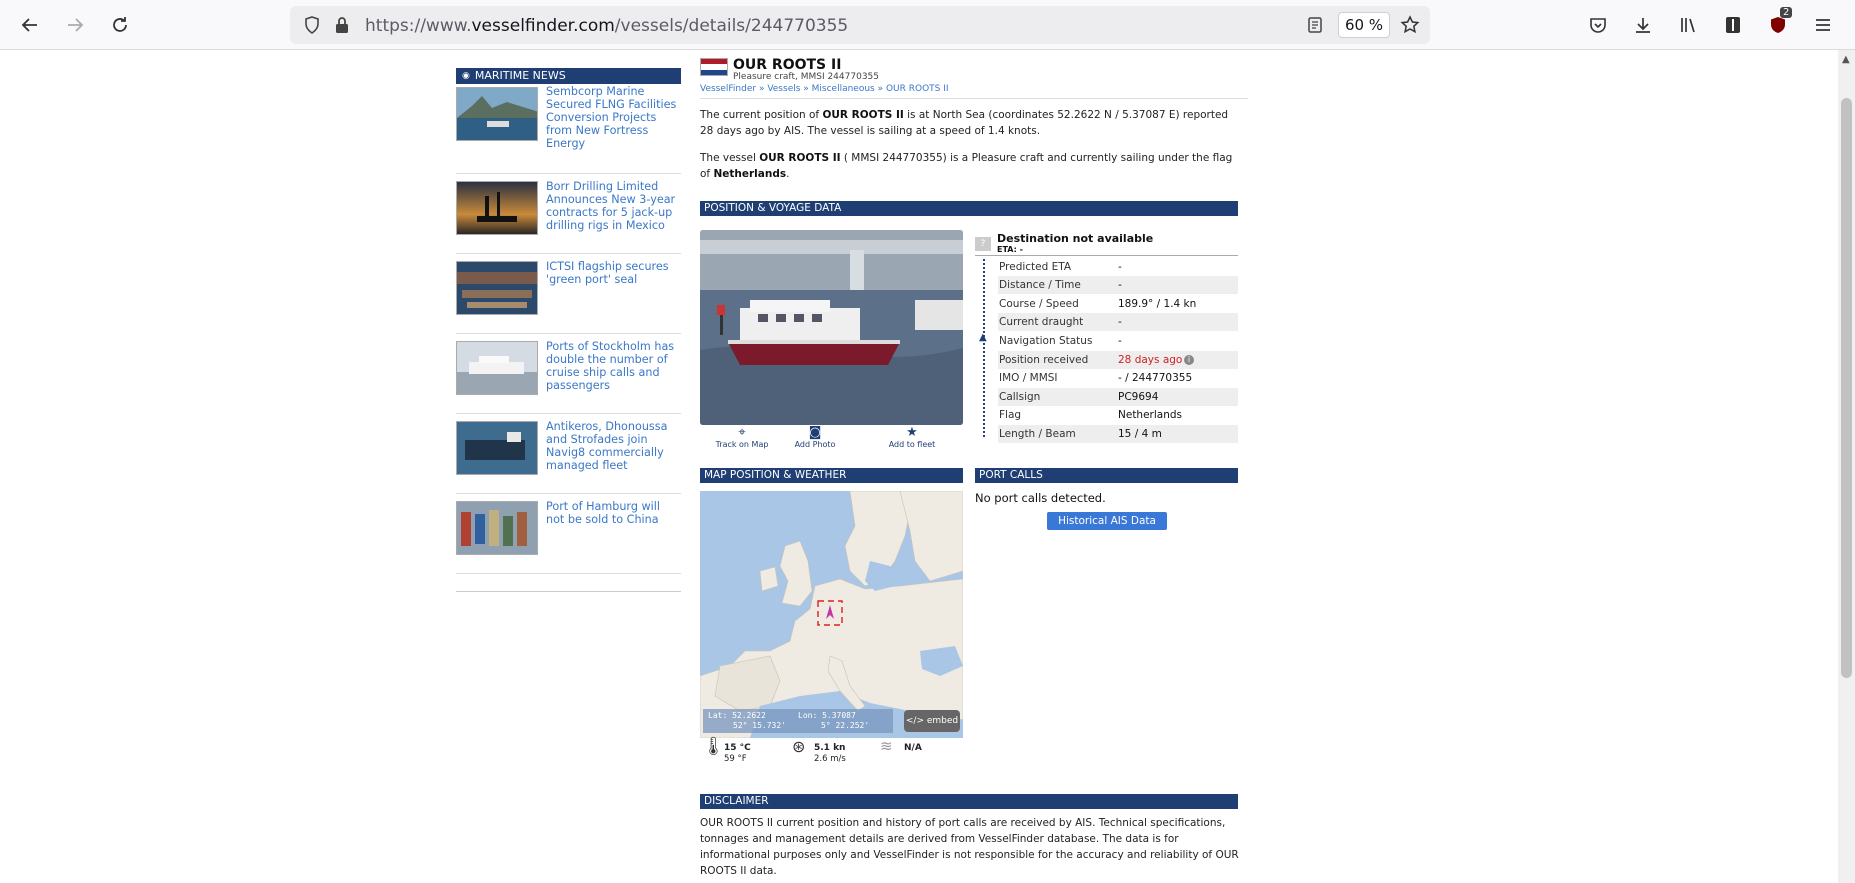 Image resolution: width=1855 pixels, height=883 pixels. Describe the element at coordinates (1118, 434) in the screenshot. I see `row-length-beam: Length / Beam 15 / 4 m` at that location.